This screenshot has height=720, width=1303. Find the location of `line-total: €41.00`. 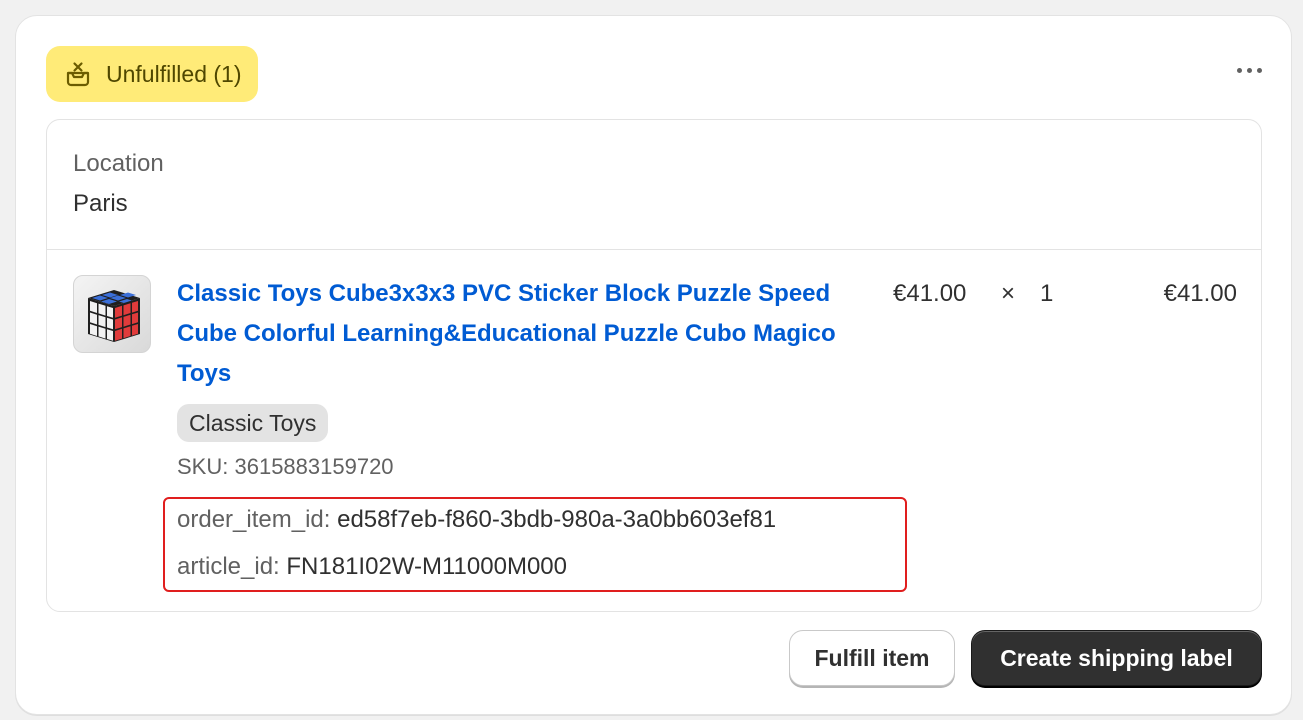

line-total: €41.00 is located at coordinates (1200, 293).